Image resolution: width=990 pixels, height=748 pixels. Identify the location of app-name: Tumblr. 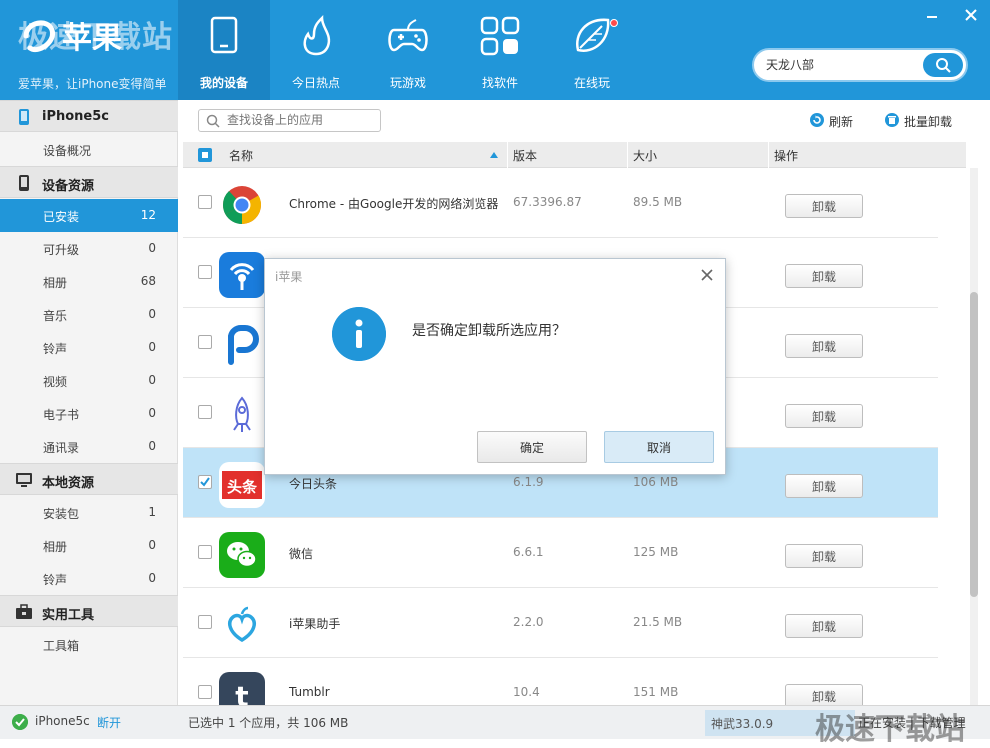
(309, 692).